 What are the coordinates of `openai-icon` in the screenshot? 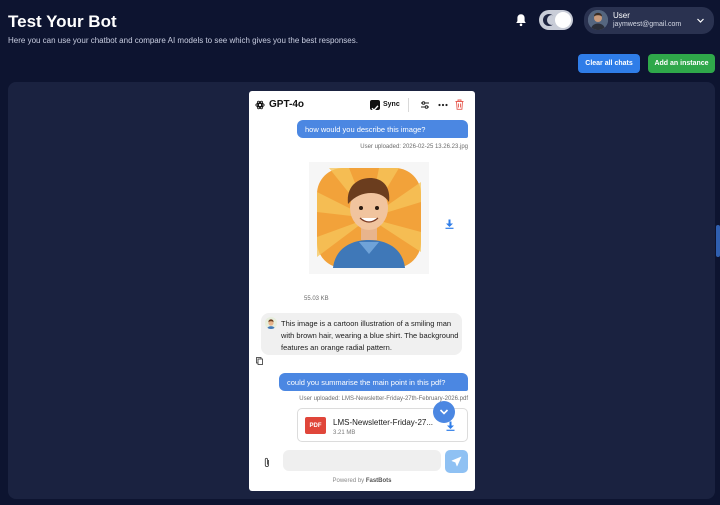 It's located at (260, 105).